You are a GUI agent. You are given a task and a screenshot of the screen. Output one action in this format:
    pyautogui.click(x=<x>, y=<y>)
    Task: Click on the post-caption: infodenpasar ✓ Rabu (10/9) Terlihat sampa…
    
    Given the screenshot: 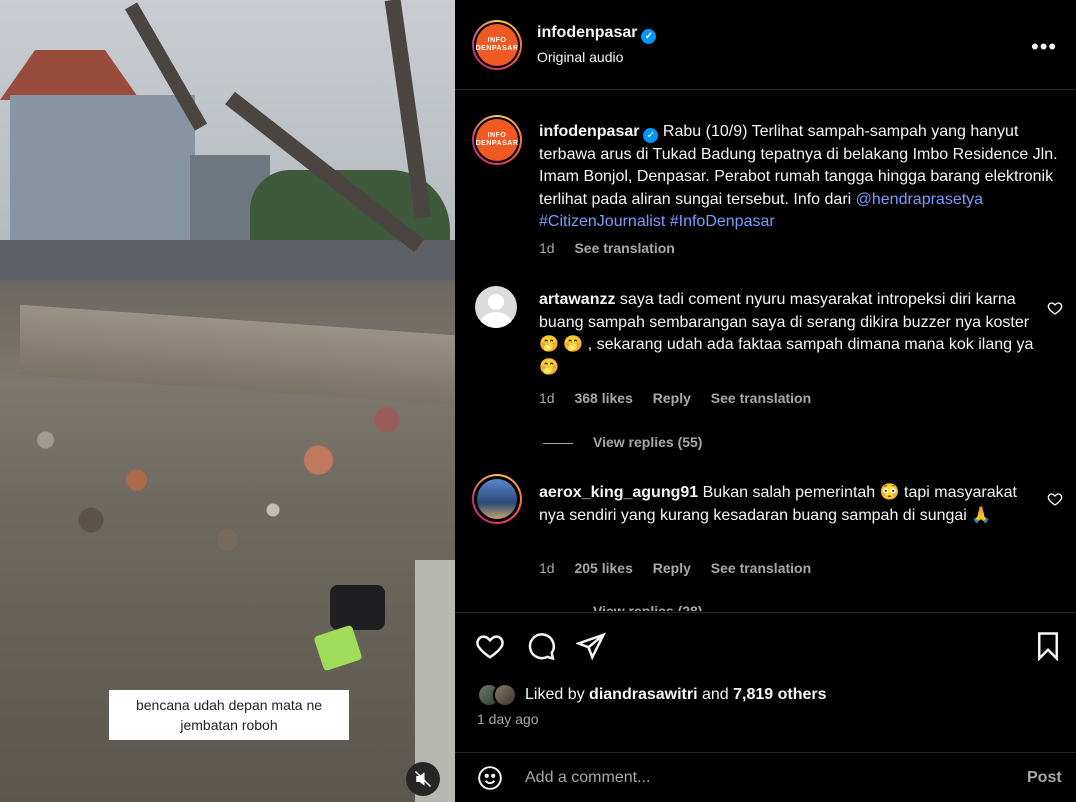 What is the action you would take?
    pyautogui.click(x=799, y=177)
    